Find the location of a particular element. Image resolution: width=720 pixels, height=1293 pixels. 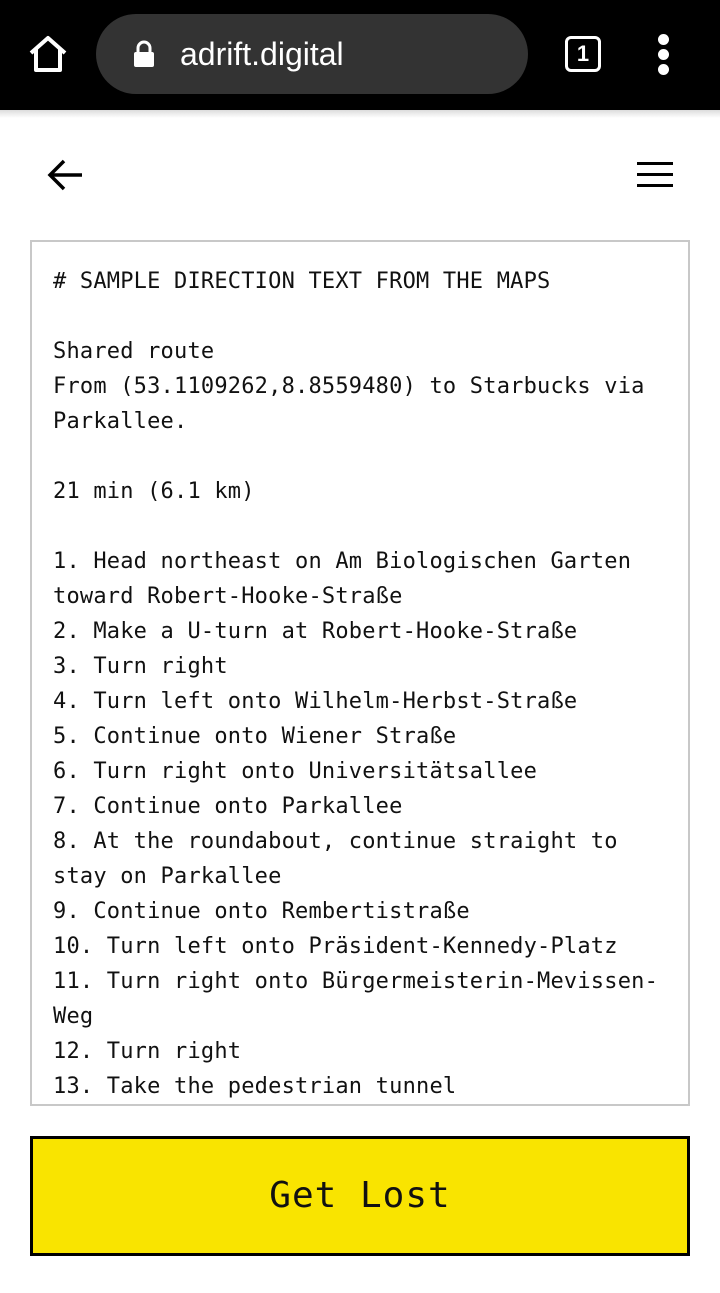

direction-line: 4. Turn left onto Wilhelm-Herbst-Straße is located at coordinates (315, 701).